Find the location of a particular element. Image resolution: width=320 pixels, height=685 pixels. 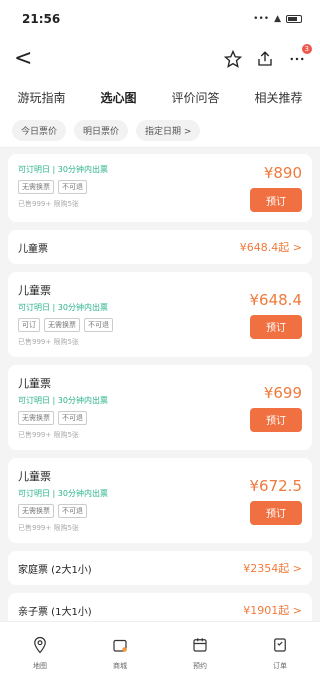

bottom-nav: 地图 商城 预约 订单 is located at coordinates (160, 653).